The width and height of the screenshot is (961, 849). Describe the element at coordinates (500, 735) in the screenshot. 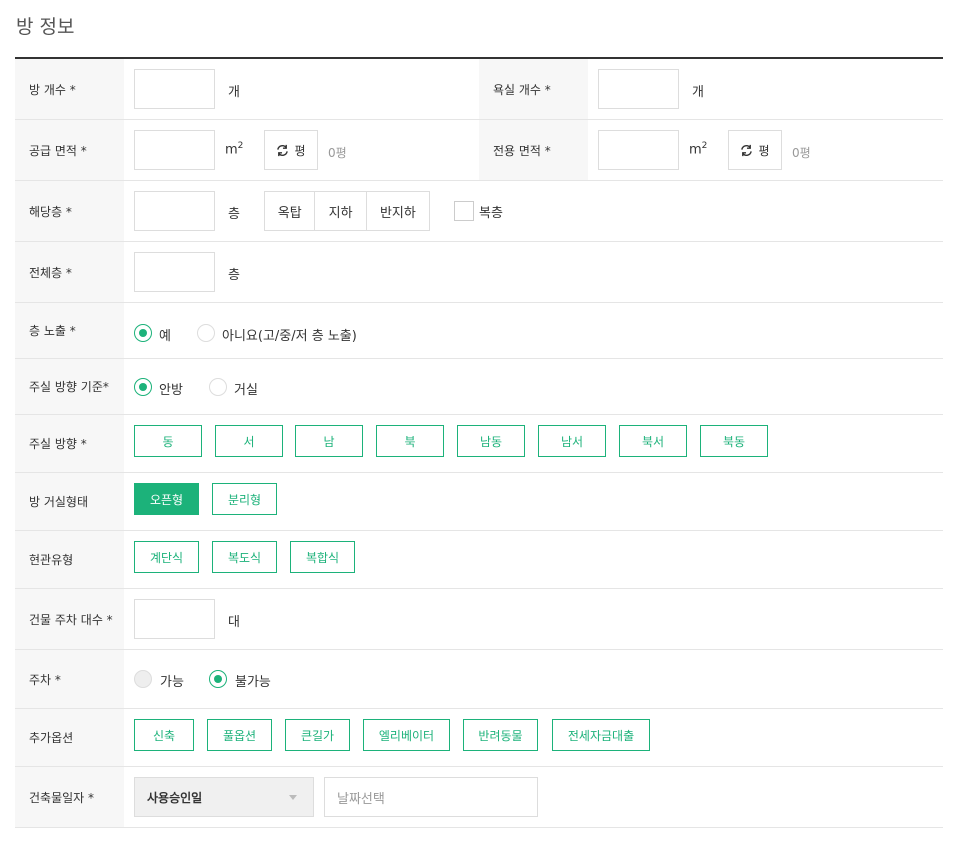

I see `option-pets-button: 반려동물` at that location.